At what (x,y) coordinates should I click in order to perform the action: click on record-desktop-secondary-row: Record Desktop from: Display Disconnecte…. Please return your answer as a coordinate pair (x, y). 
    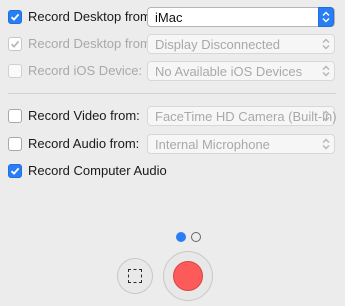
    Looking at the image, I should click on (172, 45).